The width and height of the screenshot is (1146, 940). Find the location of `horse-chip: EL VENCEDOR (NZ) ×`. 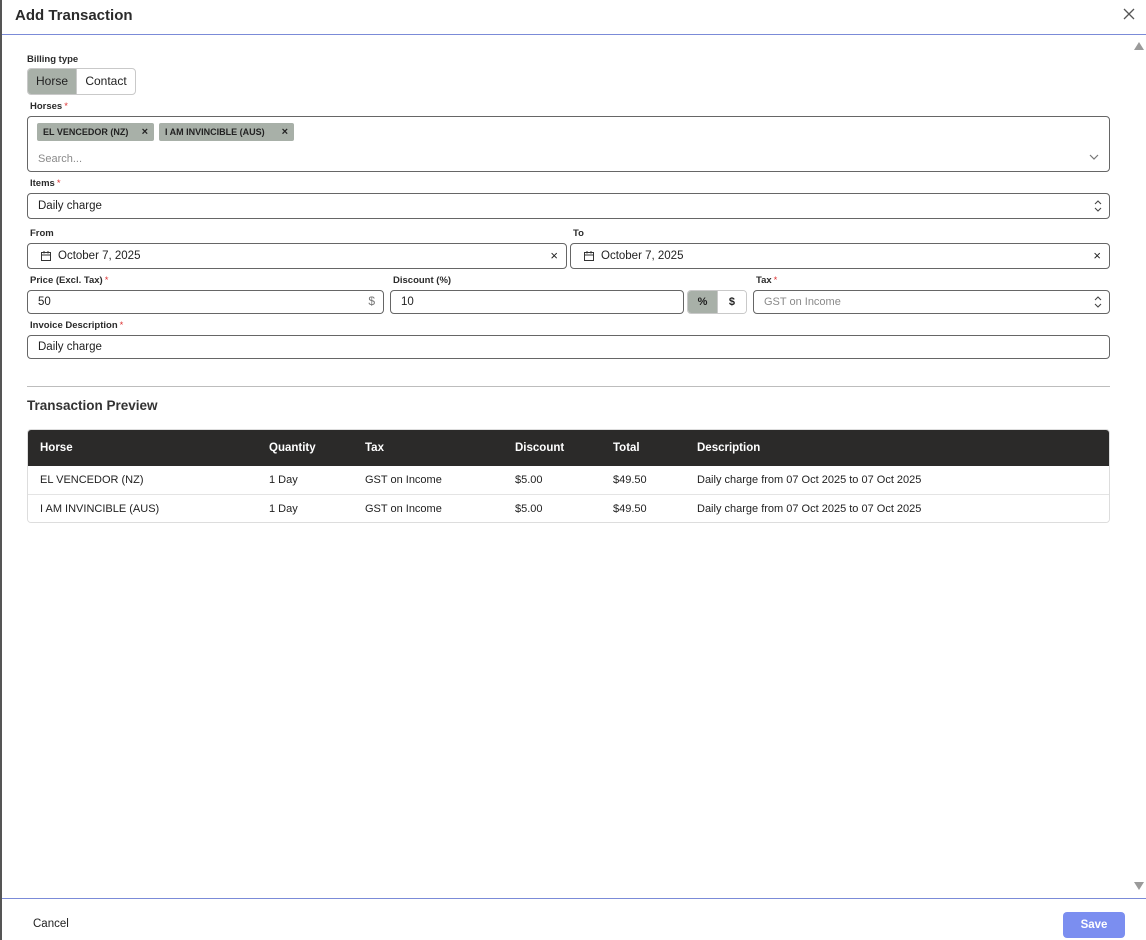

horse-chip: EL VENCEDOR (NZ) × is located at coordinates (95, 132).